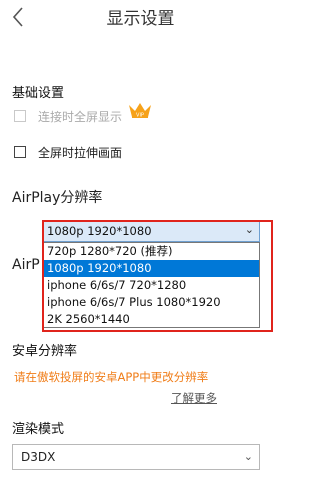 This screenshot has width=320, height=483. Describe the element at coordinates (20, 152) in the screenshot. I see `stretch-fullscreen-checkbox` at that location.